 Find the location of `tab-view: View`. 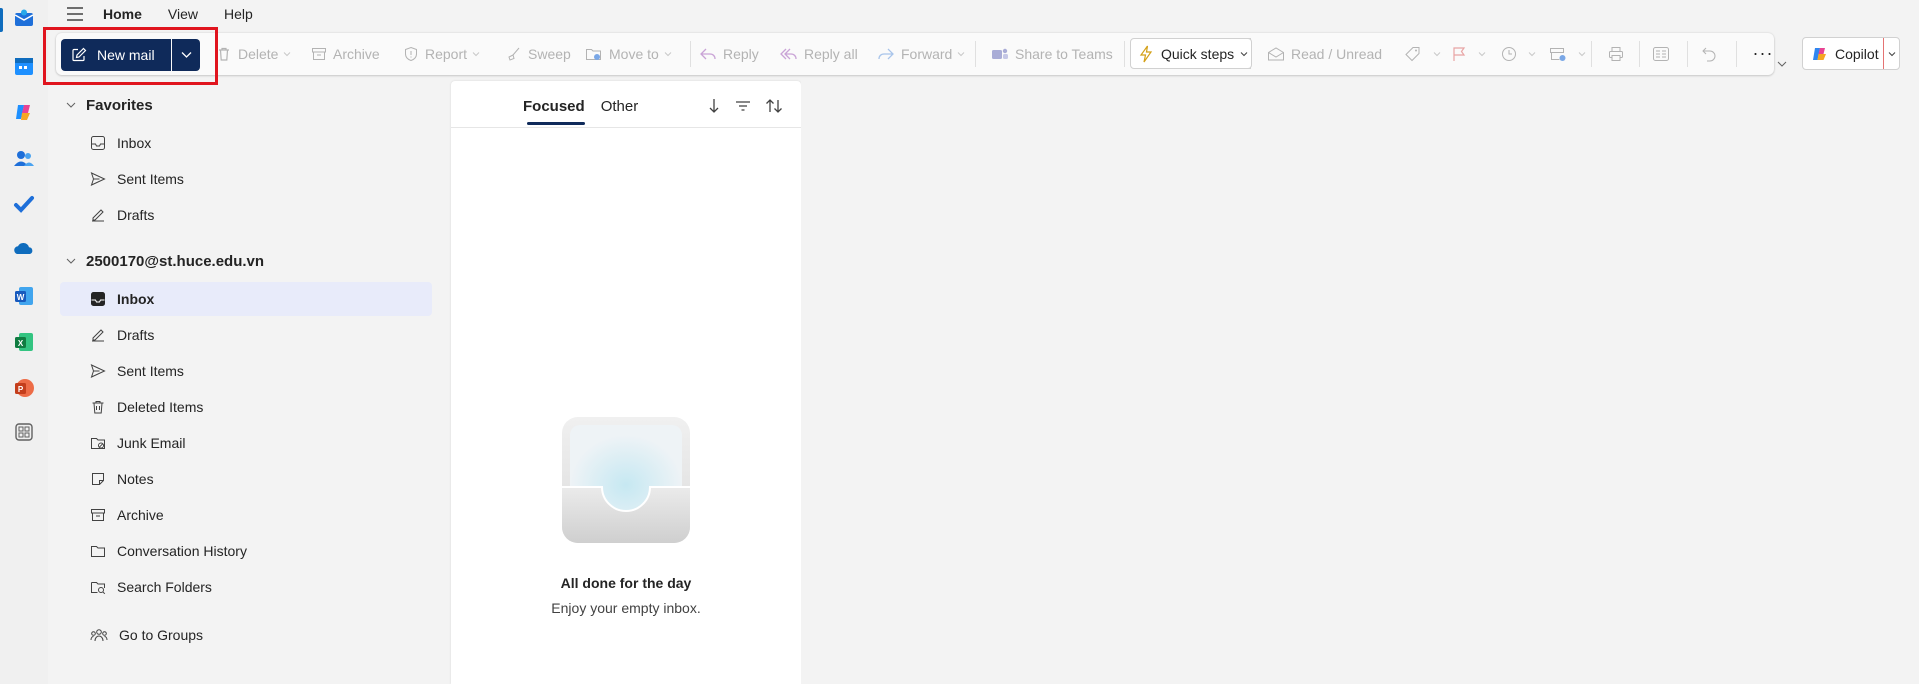

tab-view: View is located at coordinates (183, 14).